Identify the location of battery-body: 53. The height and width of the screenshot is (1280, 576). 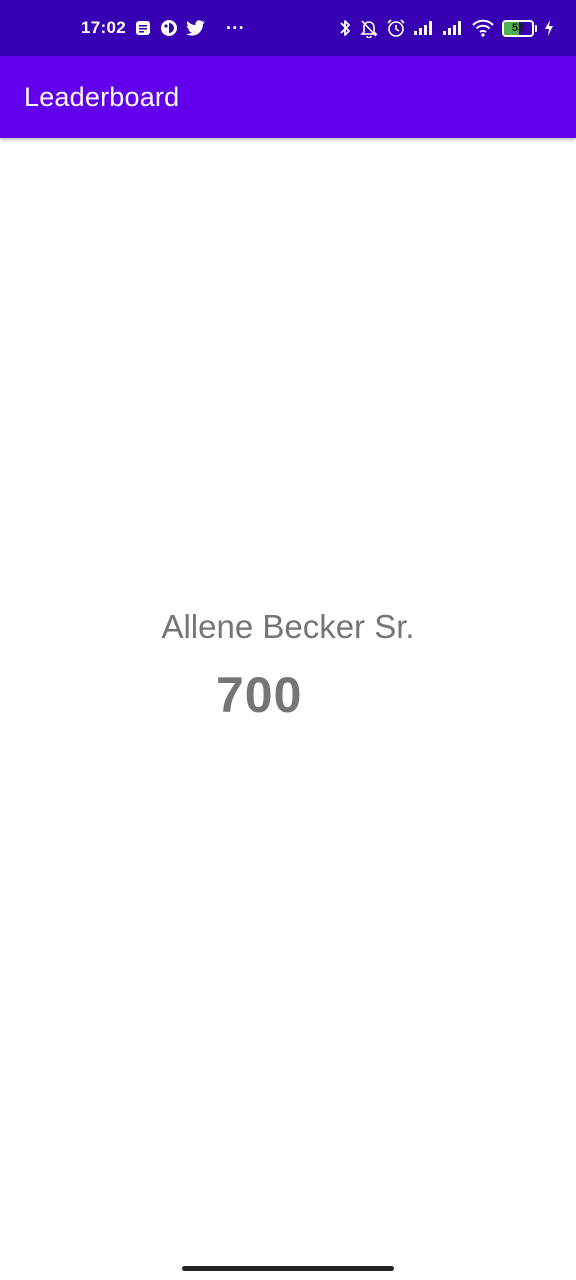
(518, 28).